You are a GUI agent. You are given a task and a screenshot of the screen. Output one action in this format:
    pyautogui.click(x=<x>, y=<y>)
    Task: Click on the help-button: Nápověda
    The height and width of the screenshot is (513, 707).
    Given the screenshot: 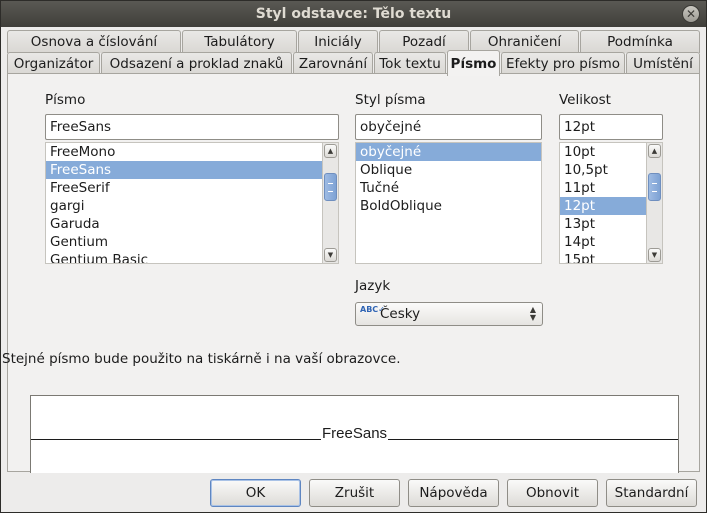 What is the action you would take?
    pyautogui.click(x=453, y=493)
    